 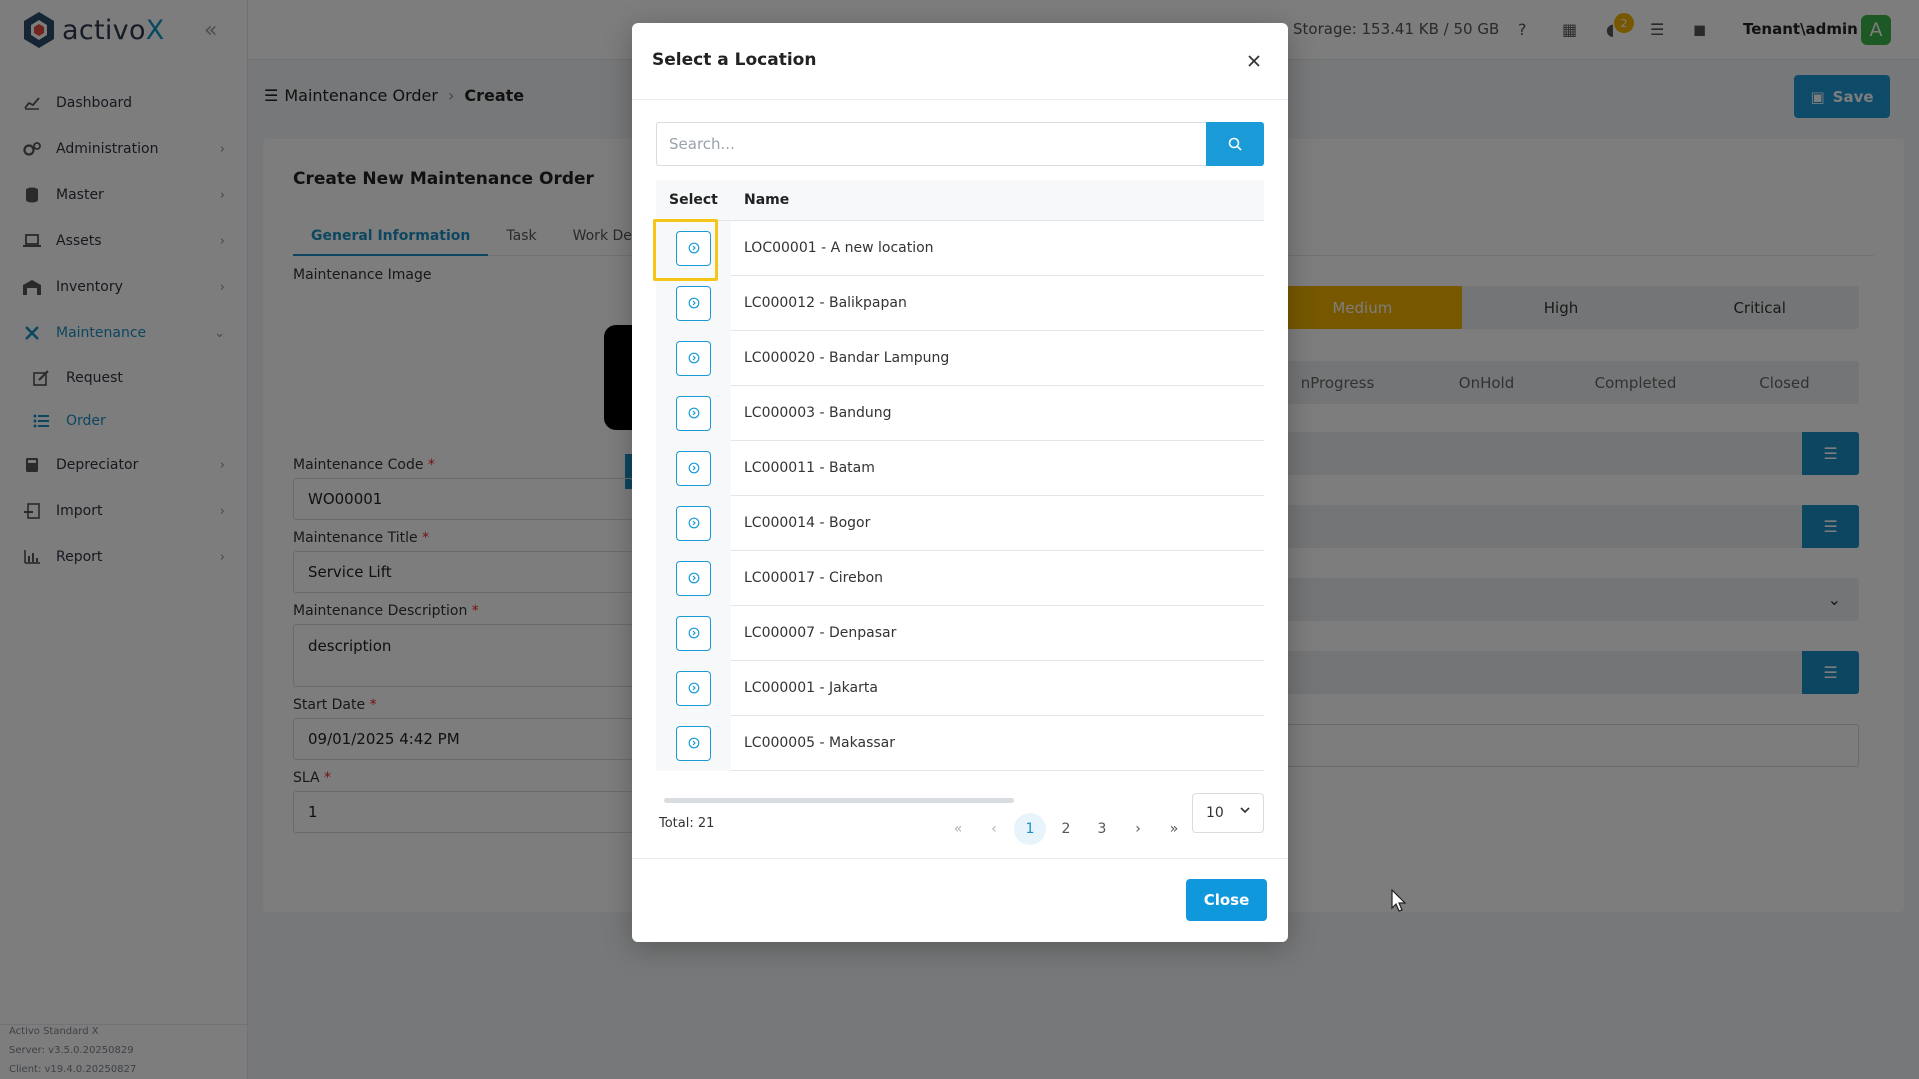 I want to click on modal-footer-divider, so click(x=960, y=858).